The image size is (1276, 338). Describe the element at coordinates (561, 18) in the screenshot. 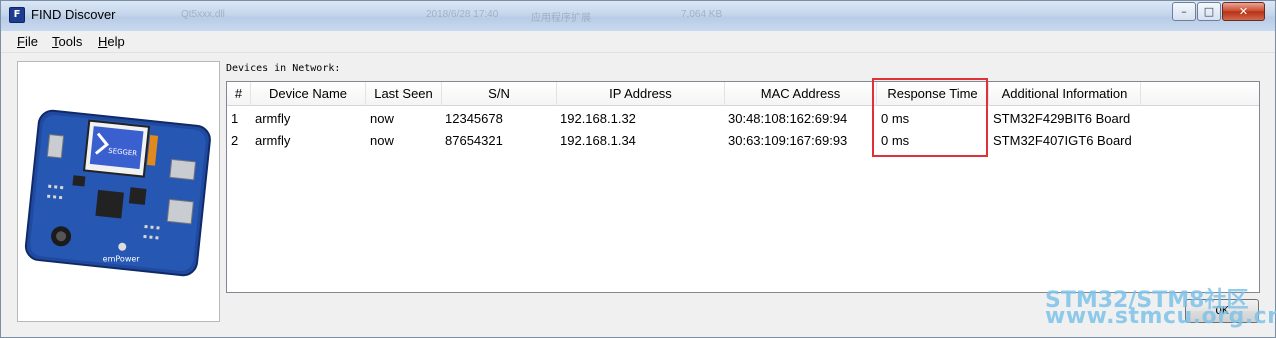

I see `background-title-text: 应用程序扩展` at that location.